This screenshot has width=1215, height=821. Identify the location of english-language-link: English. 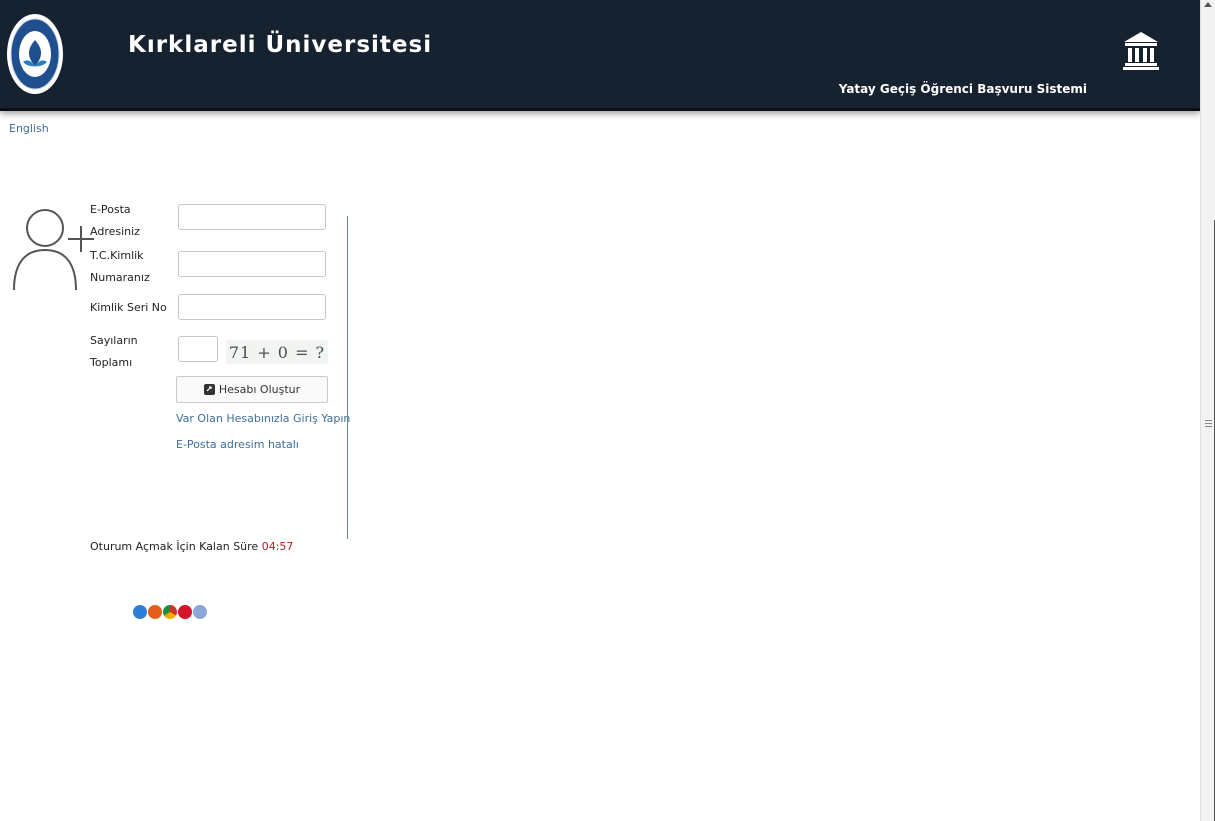
(29, 128).